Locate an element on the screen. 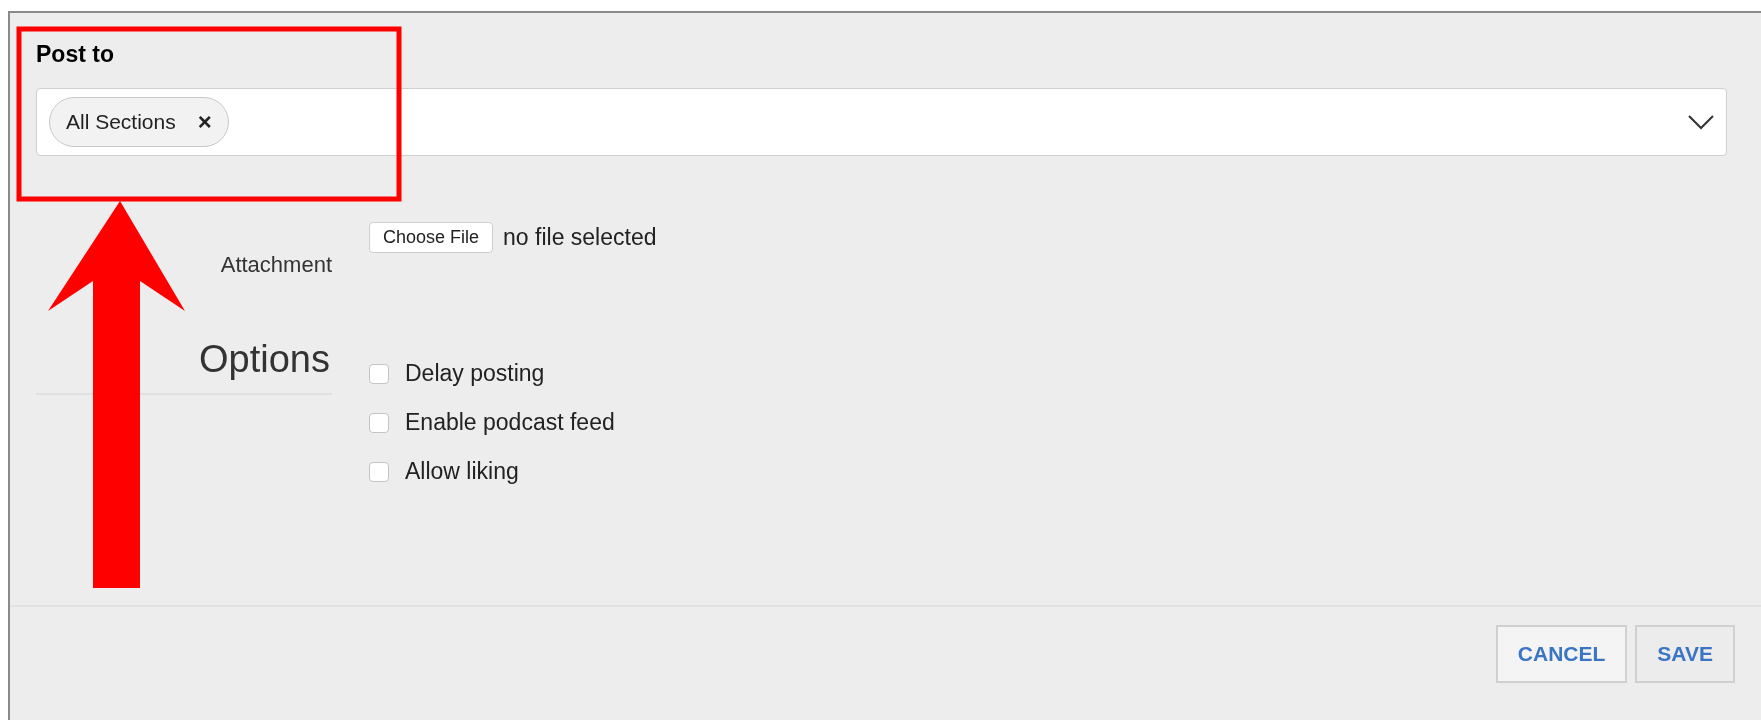 The width and height of the screenshot is (1761, 720). chevron-down-icon is located at coordinates (1701, 122).